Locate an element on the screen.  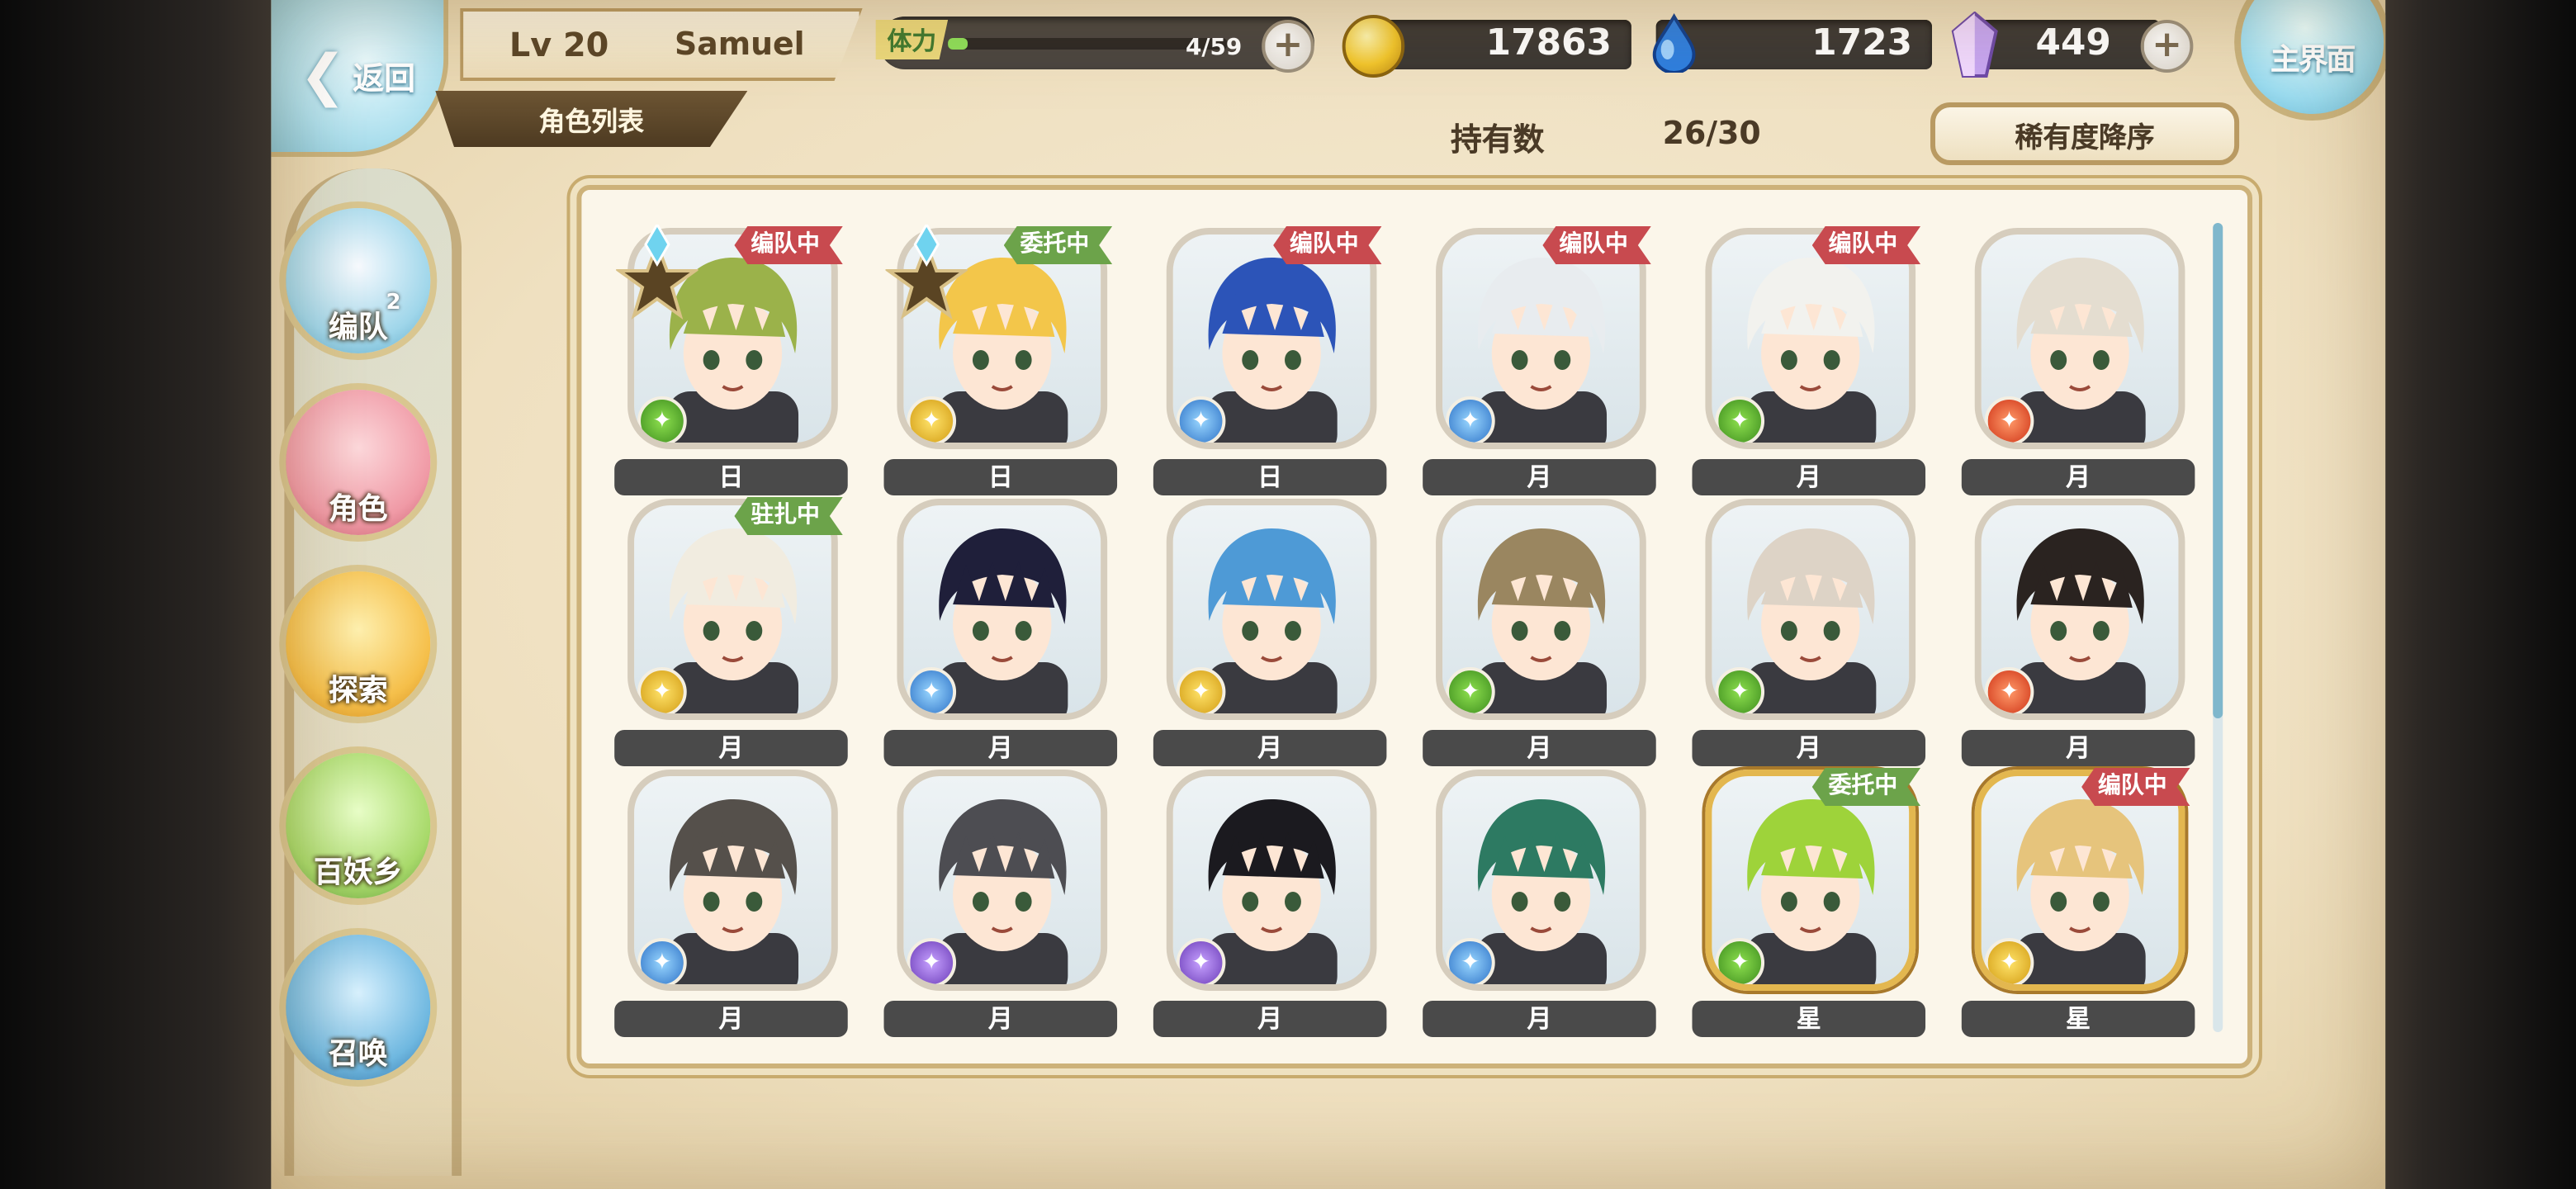
back-label: 返回 is located at coordinates (384, 78).